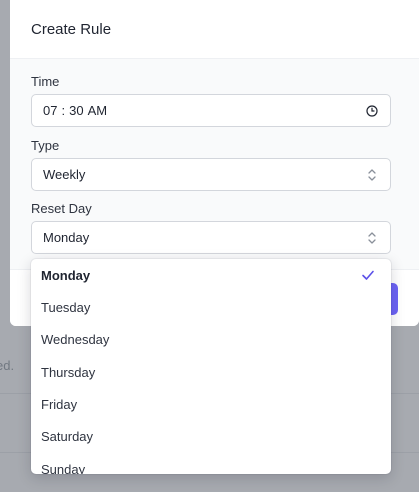 The image size is (419, 492). Describe the element at coordinates (211, 110) in the screenshot. I see `time-input: 07:30 AM` at that location.